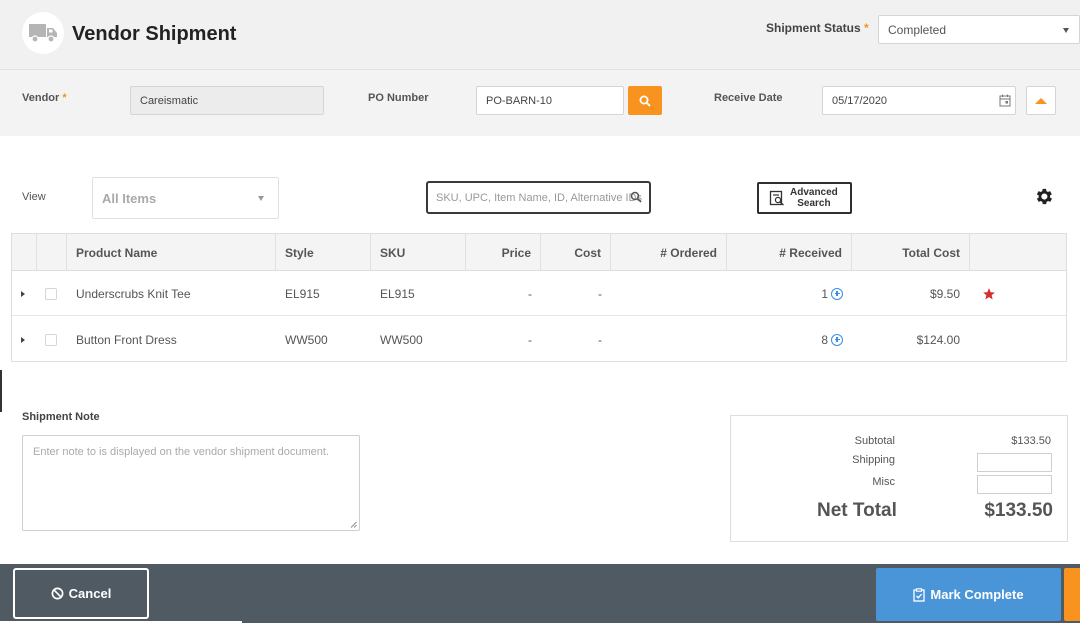 The image size is (1080, 623). Describe the element at coordinates (227, 100) in the screenshot. I see `vendor-field: Careismatic` at that location.